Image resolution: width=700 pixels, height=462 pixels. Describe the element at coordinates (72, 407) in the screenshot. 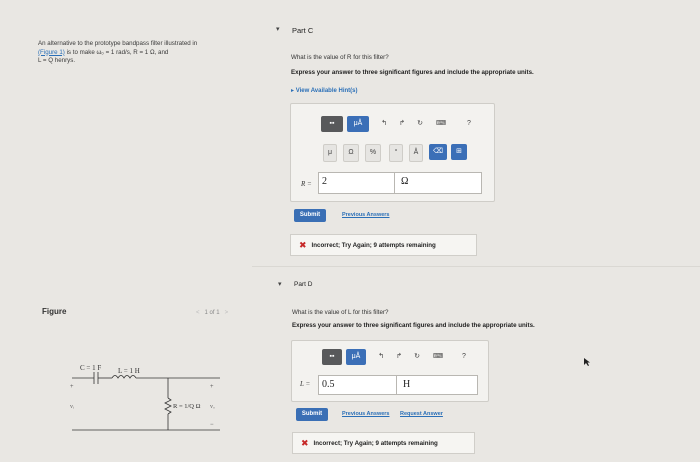

I see `vi-label: vᵢ` at that location.